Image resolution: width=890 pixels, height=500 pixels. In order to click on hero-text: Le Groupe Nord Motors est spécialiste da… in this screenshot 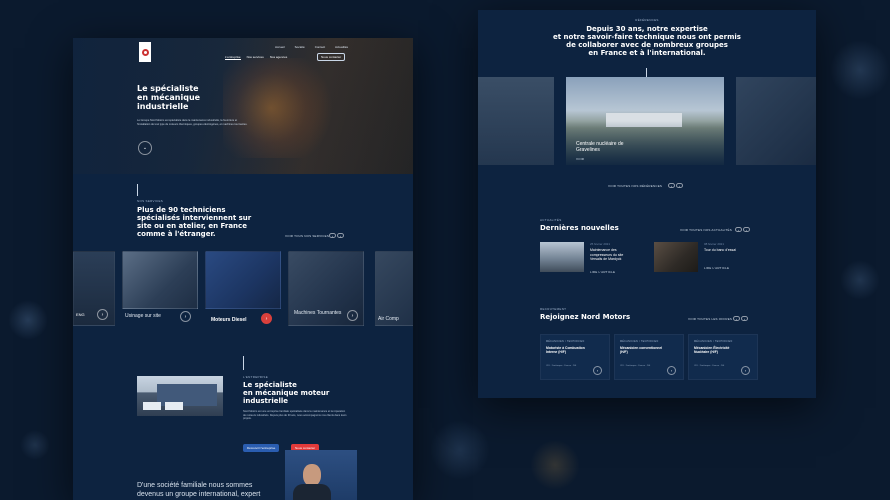, I will do `click(192, 122)`.